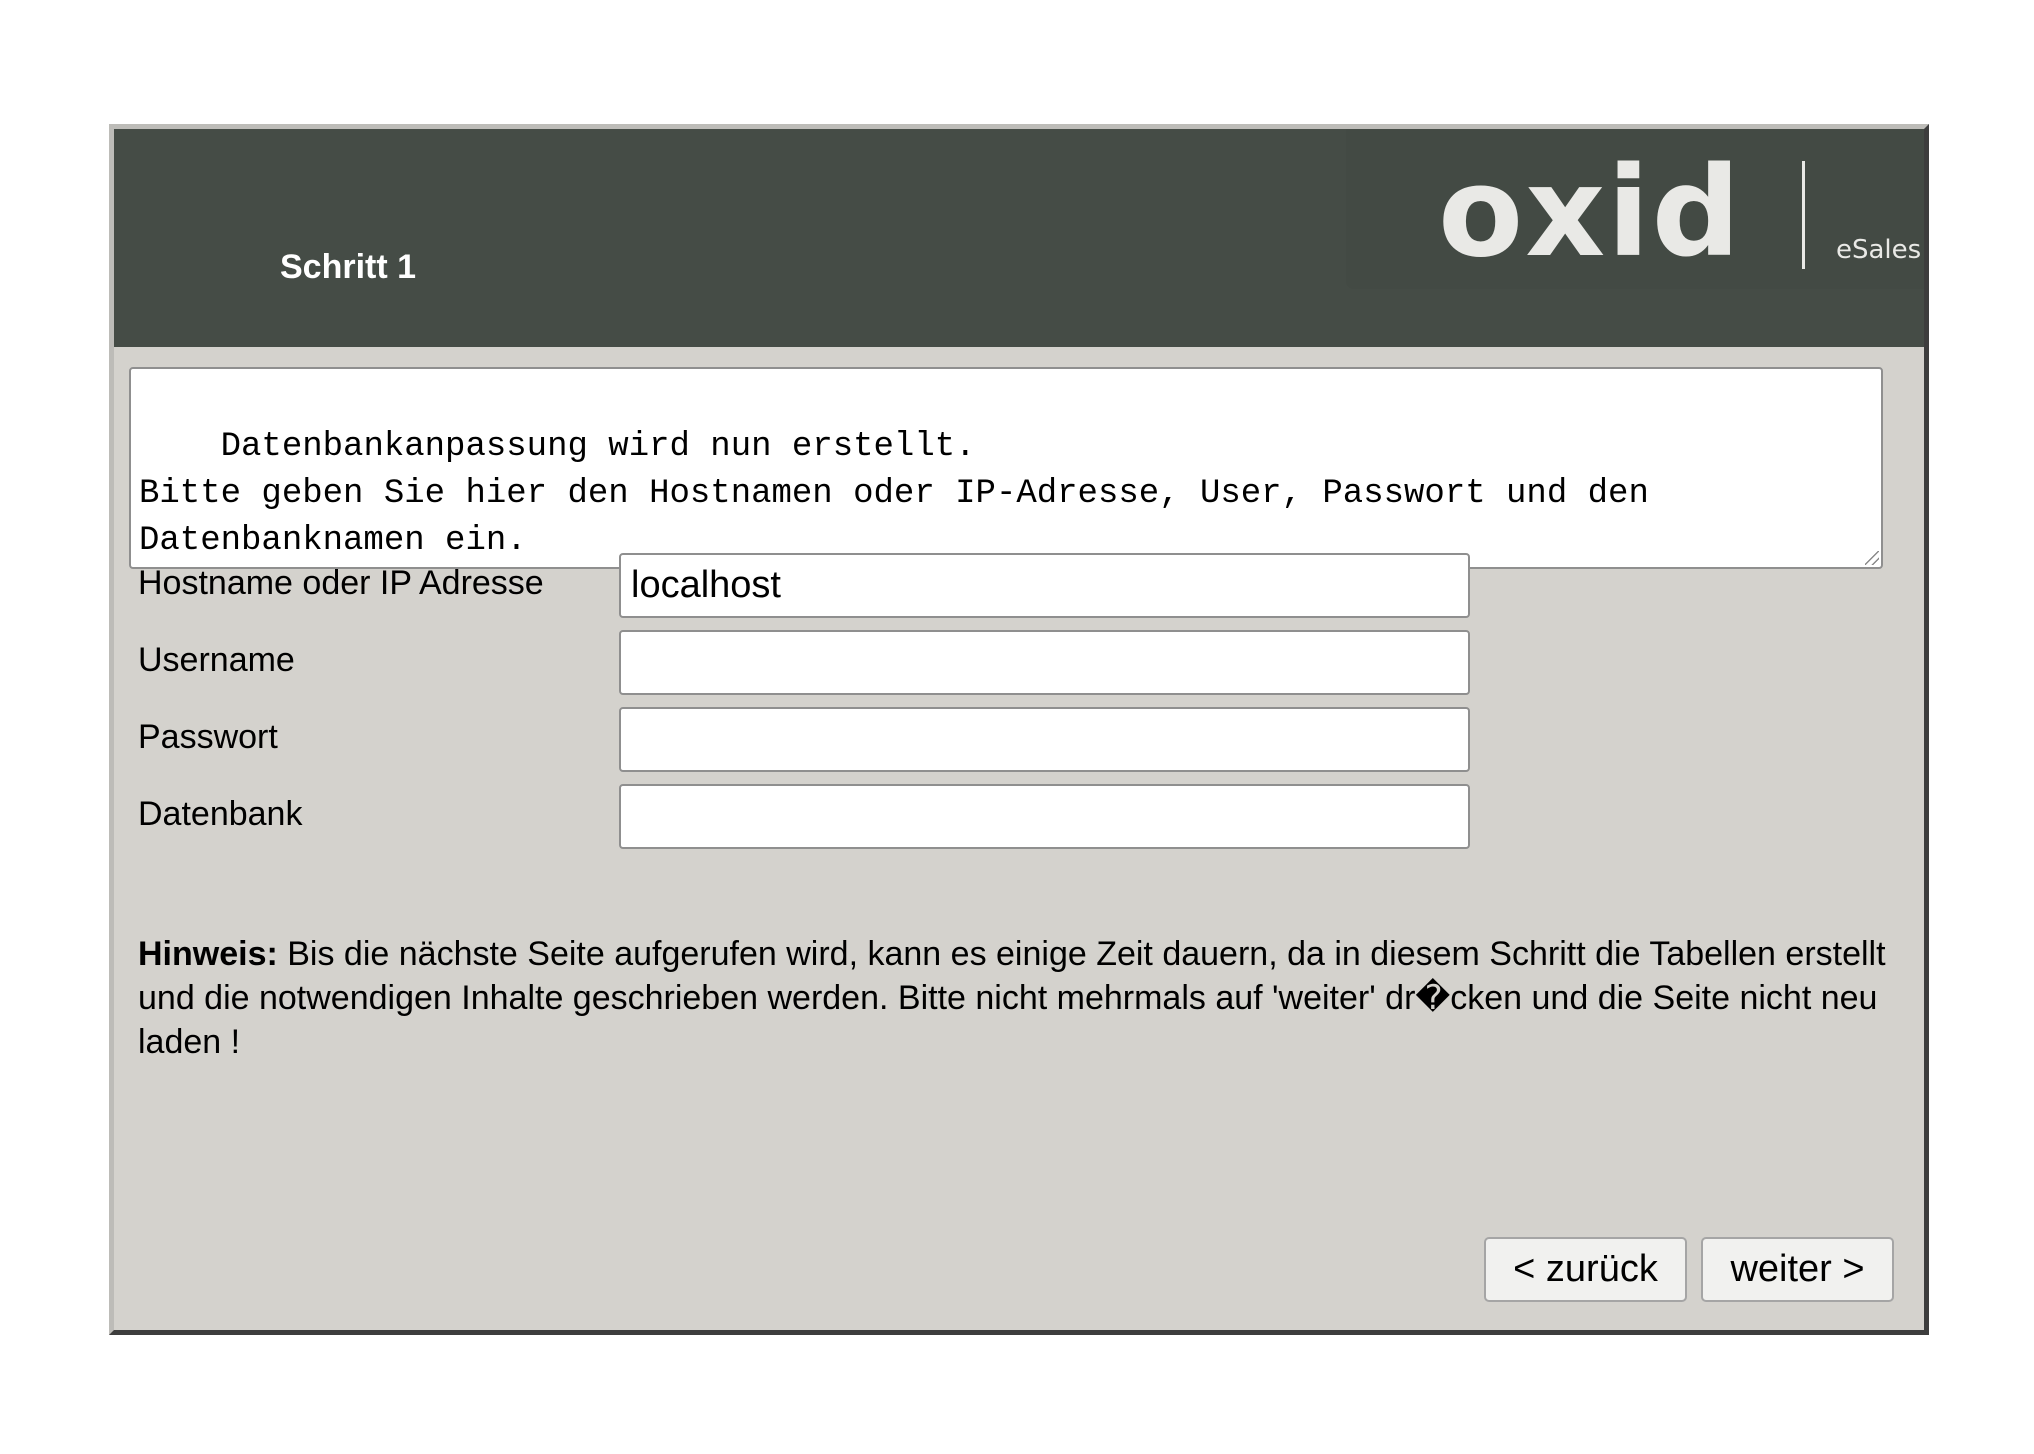 The width and height of the screenshot is (2034, 1454). I want to click on oxid-logo: oxid eSales, so click(1635, 209).